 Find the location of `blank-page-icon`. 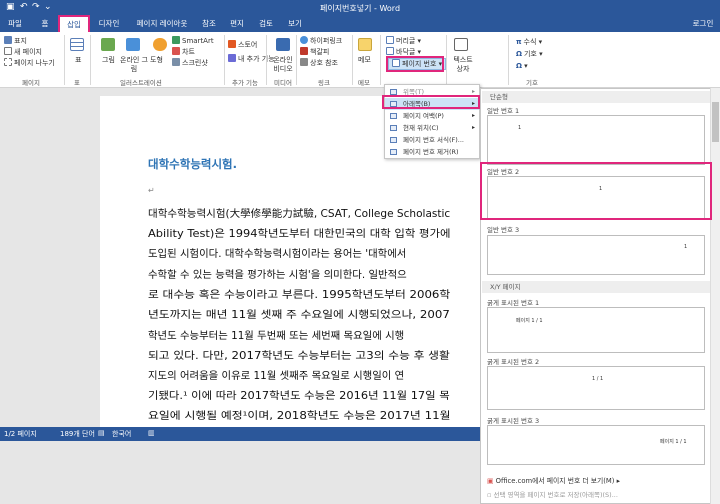

blank-page-icon is located at coordinates (8, 51).